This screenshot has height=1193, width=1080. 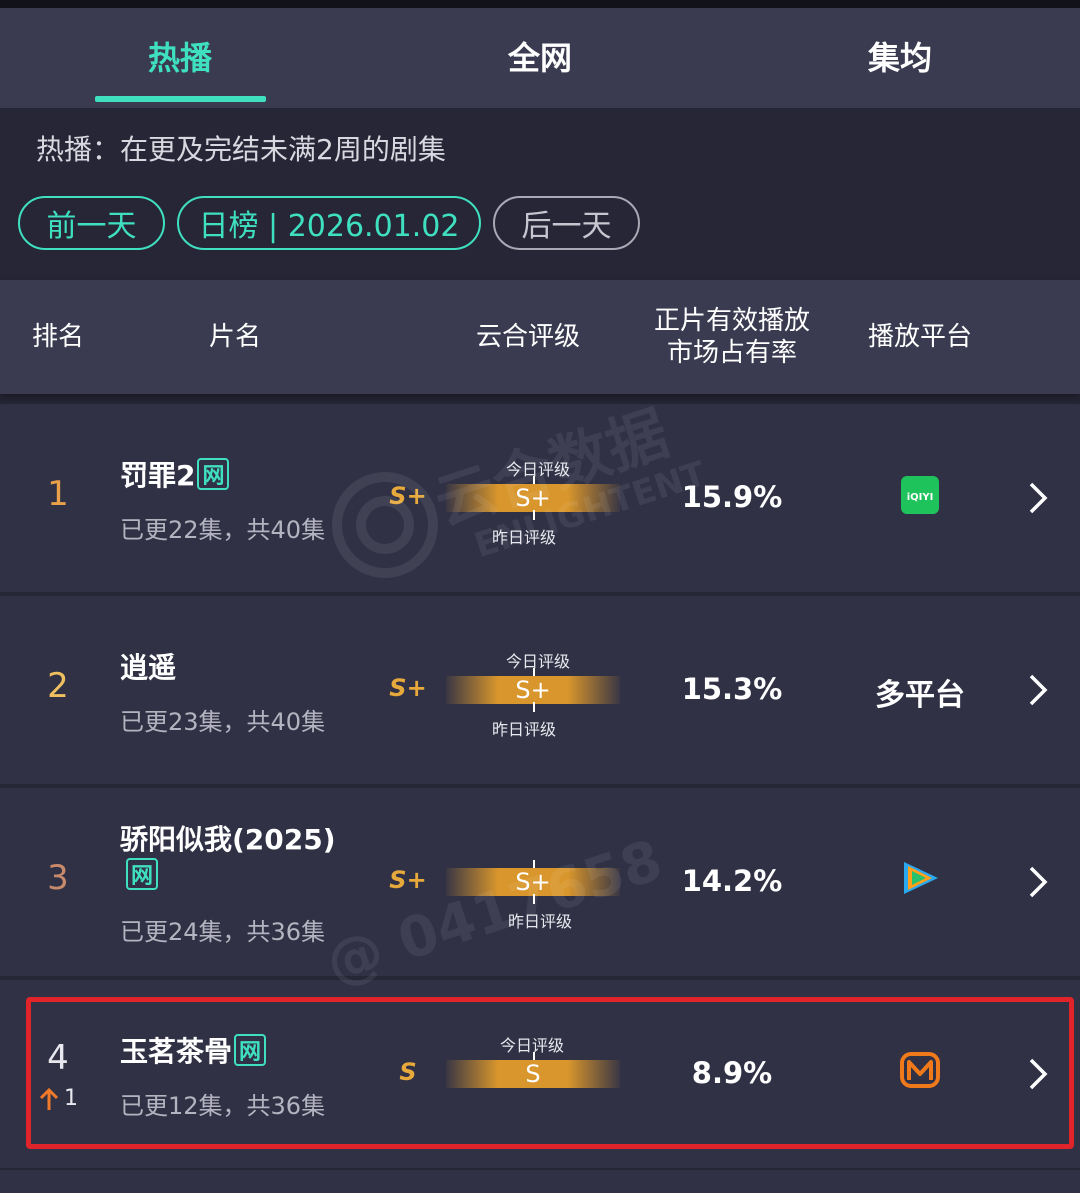 I want to click on episode-count: 已更24集，共36集, so click(x=223, y=932).